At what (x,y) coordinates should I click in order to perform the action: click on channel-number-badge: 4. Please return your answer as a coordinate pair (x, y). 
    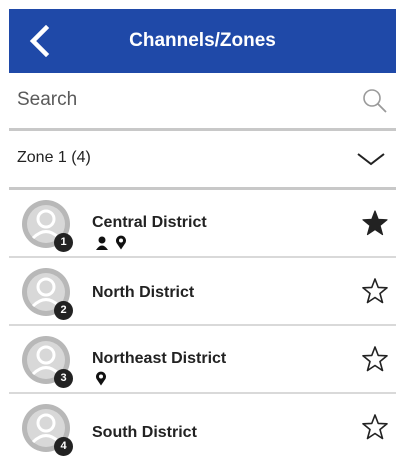
    Looking at the image, I should click on (63, 446).